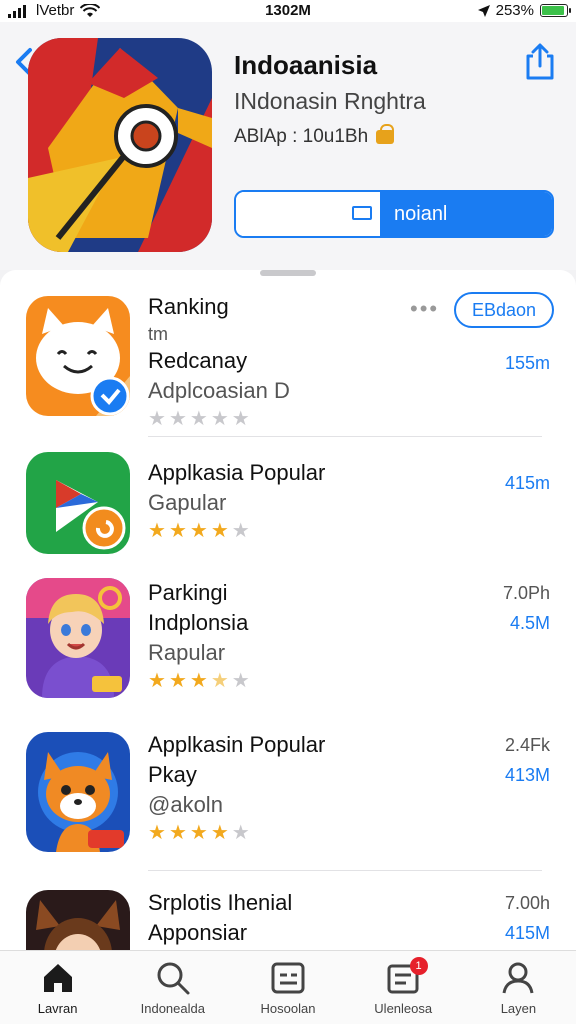 The height and width of the screenshot is (1024, 576). Describe the element at coordinates (424, 309) in the screenshot. I see `more-options-icon: •••` at that location.